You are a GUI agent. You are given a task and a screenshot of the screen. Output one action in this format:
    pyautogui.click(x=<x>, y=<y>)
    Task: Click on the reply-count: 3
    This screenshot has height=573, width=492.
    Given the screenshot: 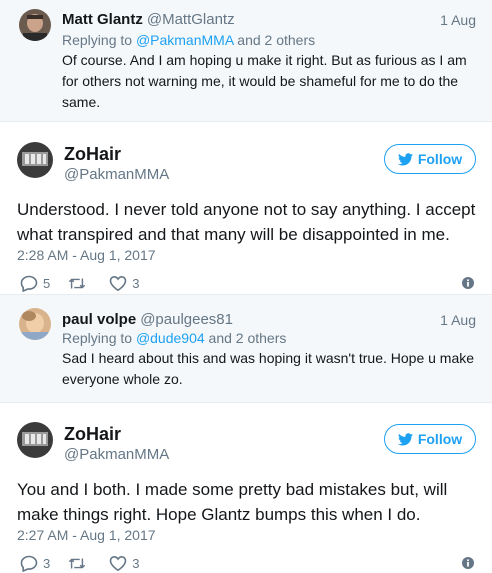 What is the action you would take?
    pyautogui.click(x=47, y=563)
    